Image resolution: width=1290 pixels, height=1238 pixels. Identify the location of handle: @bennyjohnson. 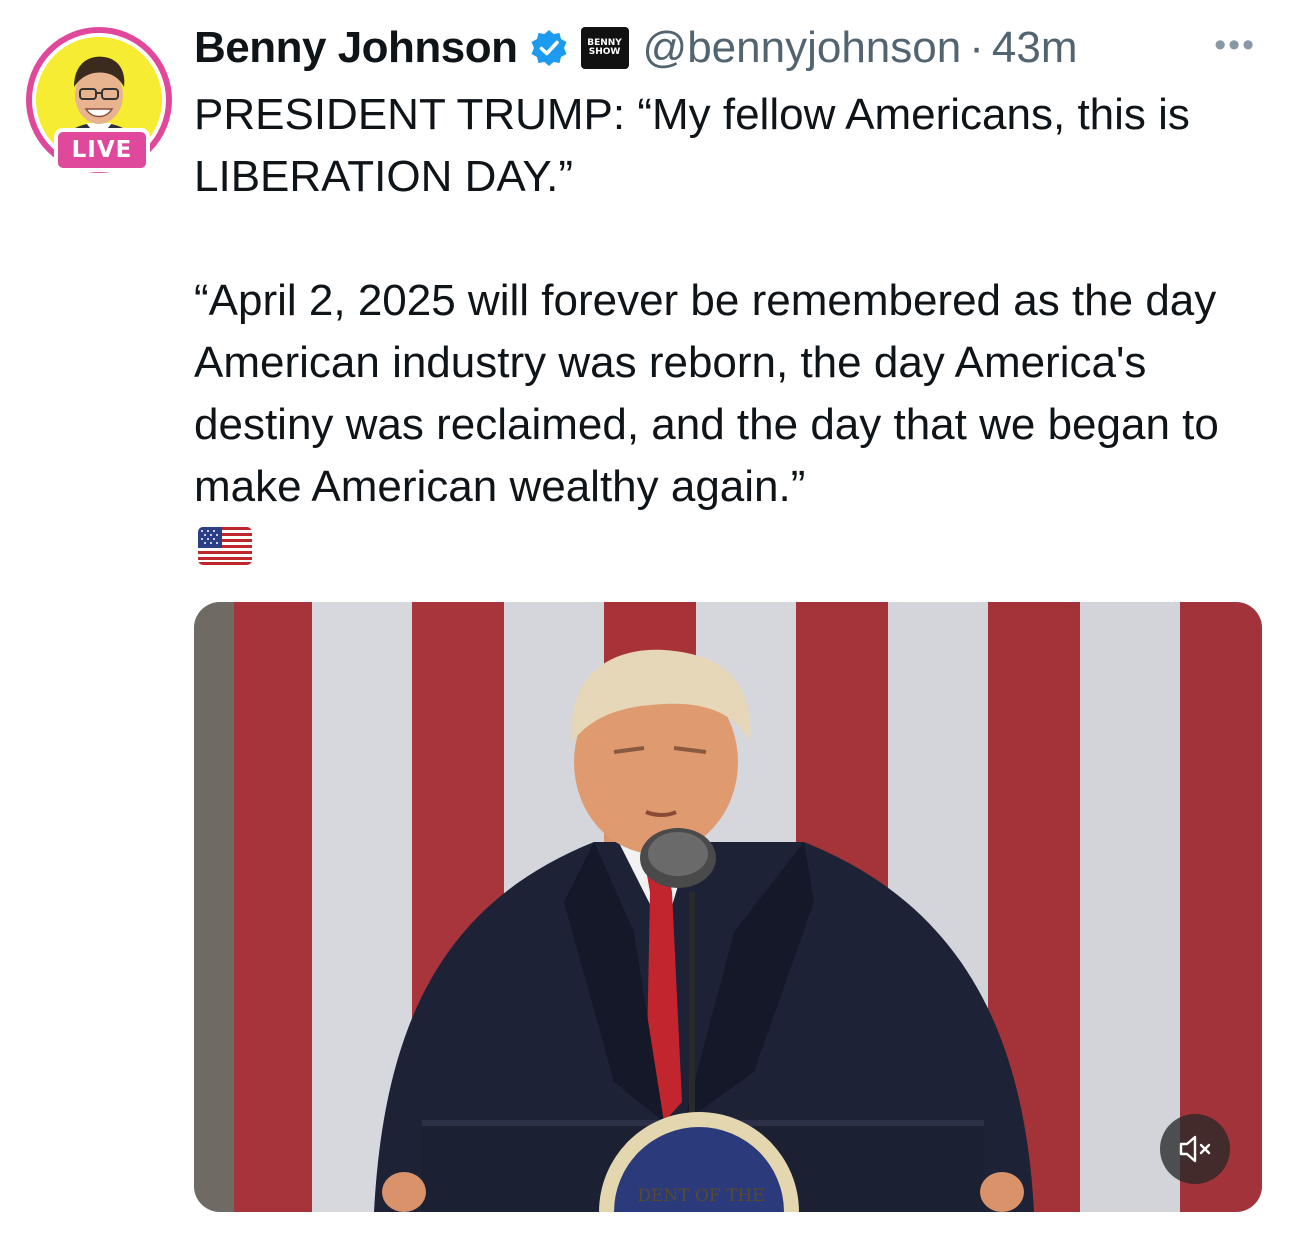
(802, 48).